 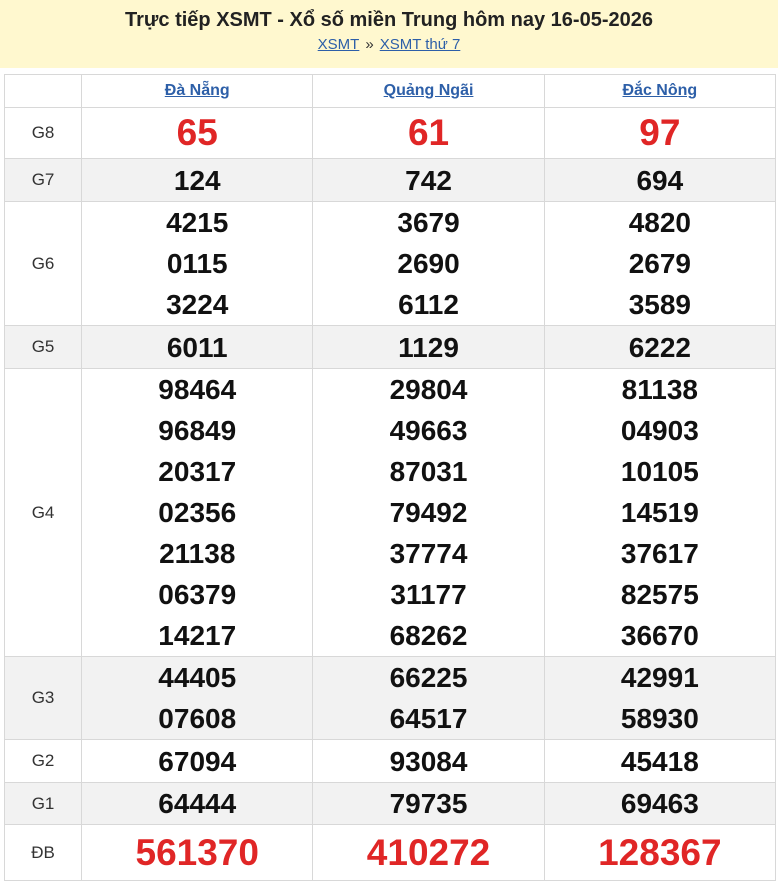 What do you see at coordinates (659, 389) in the screenshot?
I see `prize-number: 81138` at bounding box center [659, 389].